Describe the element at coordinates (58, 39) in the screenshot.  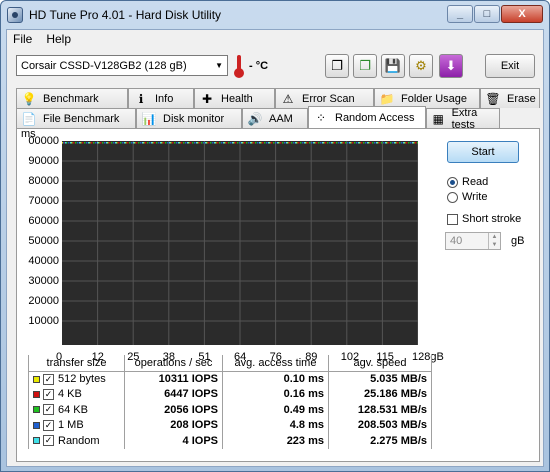
I see `menu-help: Help` at that location.